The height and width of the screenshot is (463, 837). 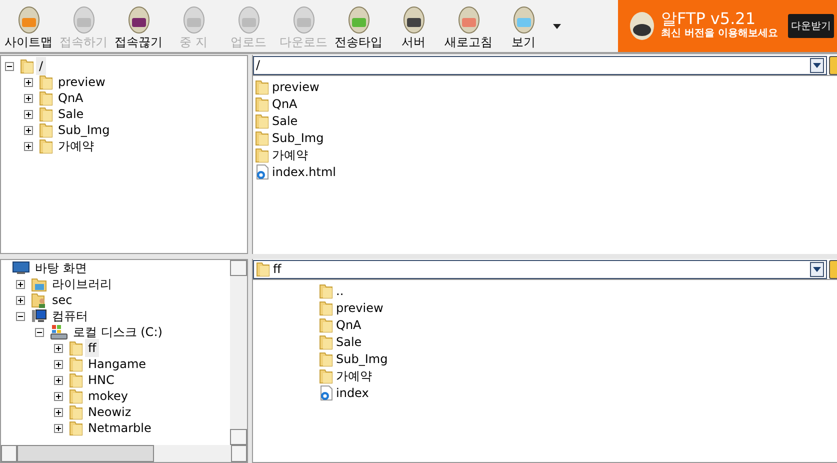 What do you see at coordinates (109, 412) in the screenshot?
I see `tree-item: Neowiz` at bounding box center [109, 412].